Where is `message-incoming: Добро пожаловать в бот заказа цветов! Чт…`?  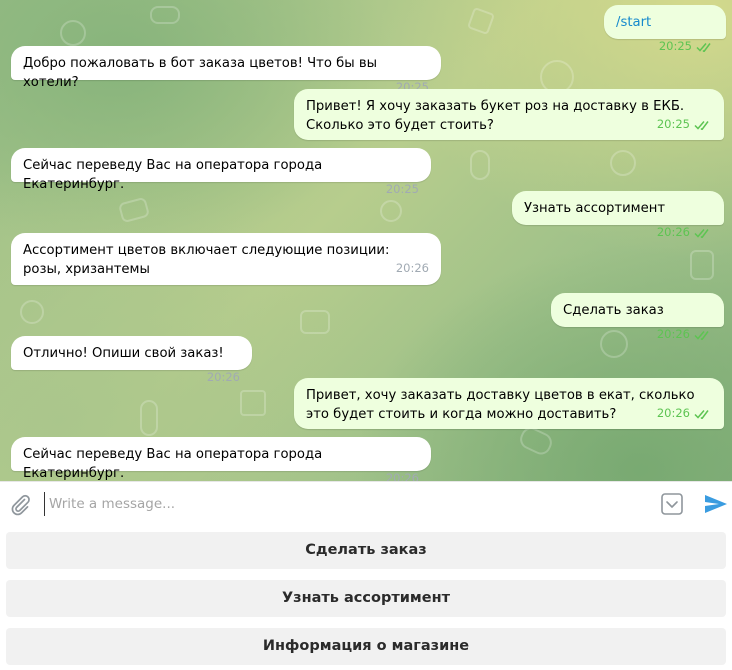 message-incoming: Добро пожаловать в бот заказа цветов! Чт… is located at coordinates (226, 70).